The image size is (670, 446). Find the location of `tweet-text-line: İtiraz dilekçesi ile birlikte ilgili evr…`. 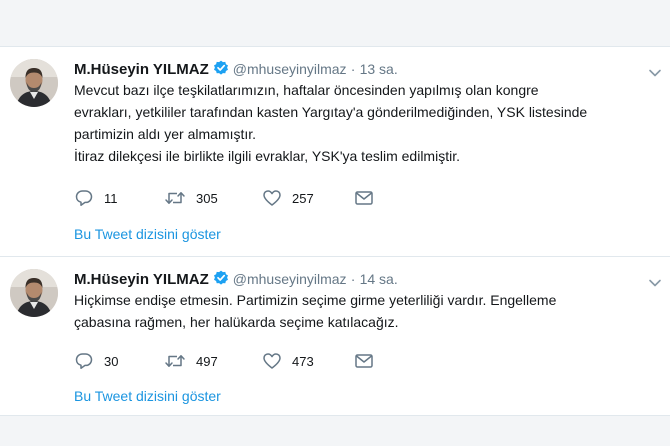

tweet-text-line: İtiraz dilekçesi ile birlikte ilgili evr… is located at coordinates (267, 156).